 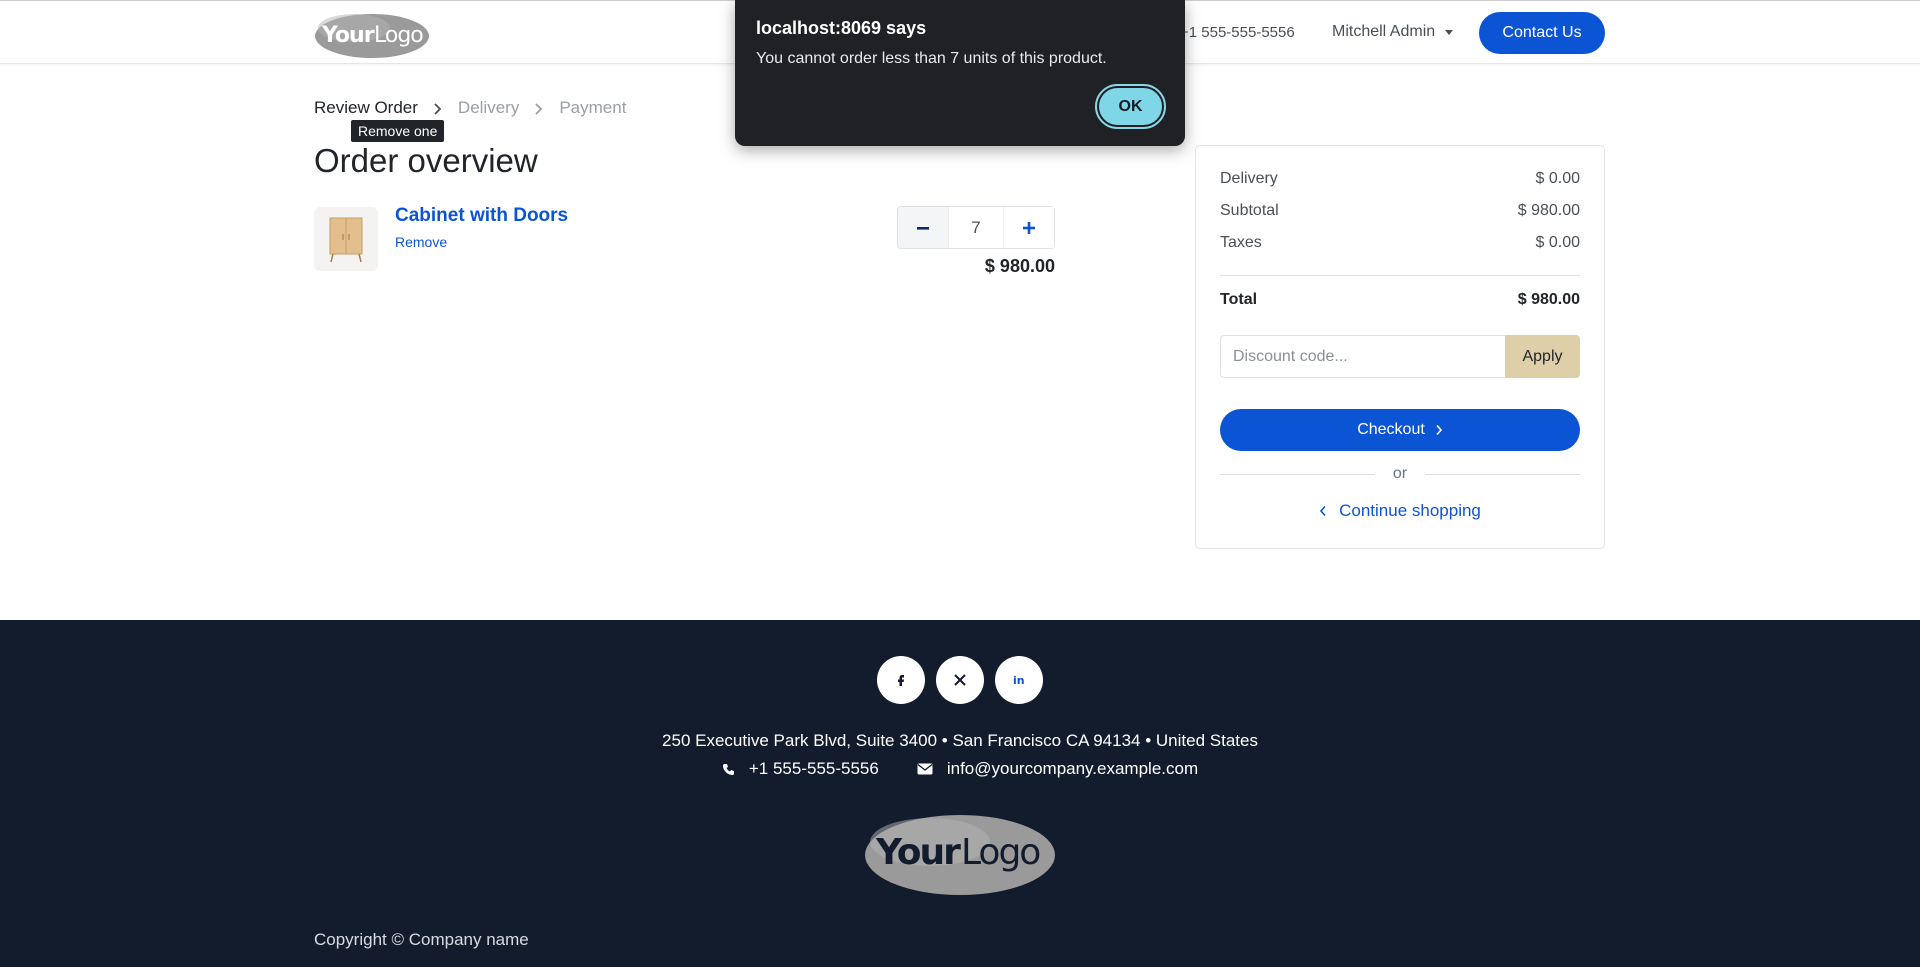 What do you see at coordinates (1449, 32) in the screenshot?
I see `caret-down-icon` at bounding box center [1449, 32].